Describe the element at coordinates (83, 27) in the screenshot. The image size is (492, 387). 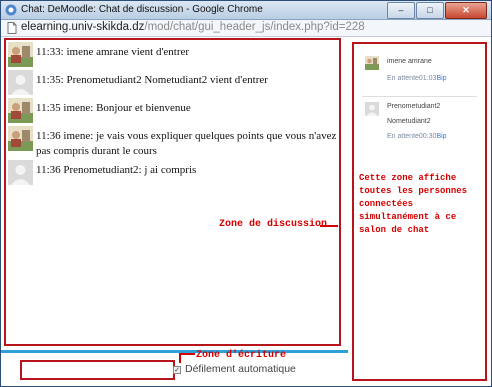
I see `url-host: elearning.univ-skikda.dz` at that location.